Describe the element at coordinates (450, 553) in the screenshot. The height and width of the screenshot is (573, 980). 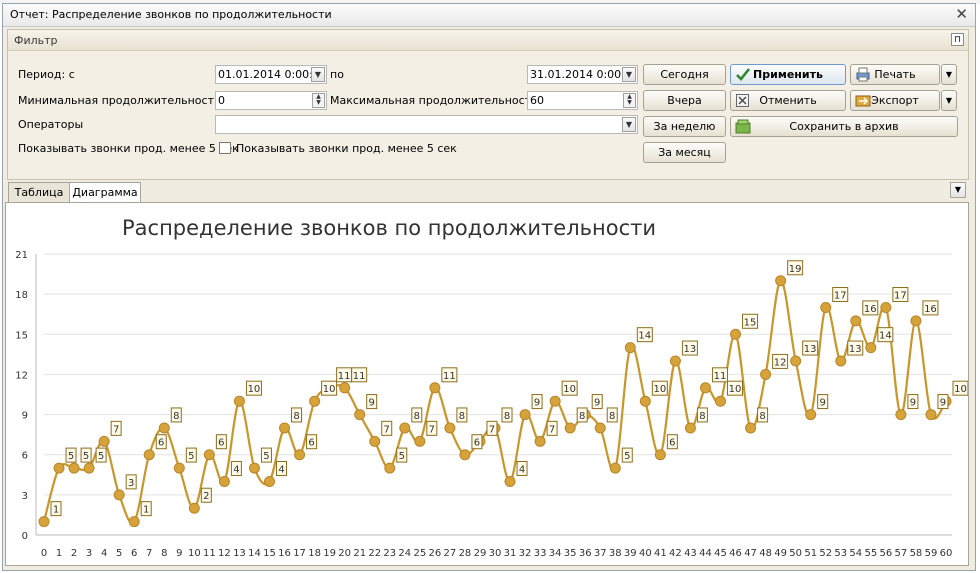
I see `x-tick-label: 27` at that location.